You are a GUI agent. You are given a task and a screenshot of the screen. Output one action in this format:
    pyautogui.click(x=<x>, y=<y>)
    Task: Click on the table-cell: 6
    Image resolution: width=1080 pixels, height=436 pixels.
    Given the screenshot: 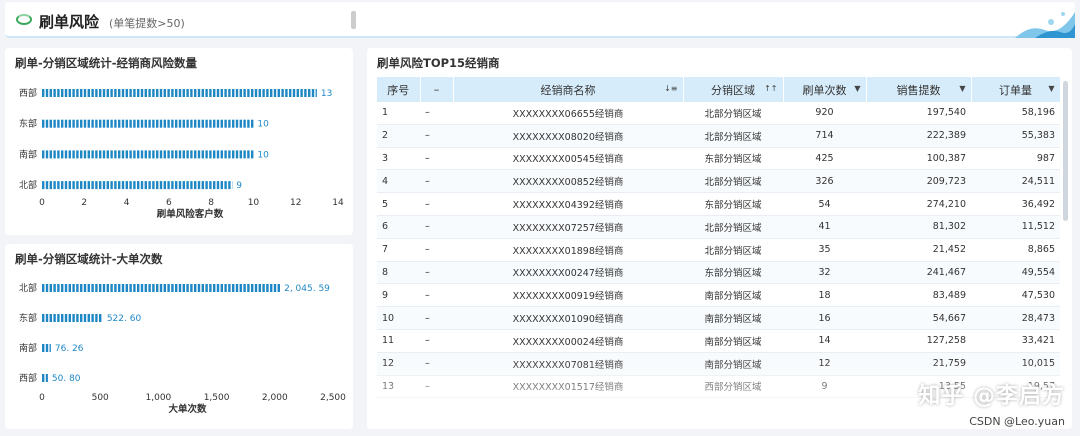 What is the action you would take?
    pyautogui.click(x=398, y=227)
    